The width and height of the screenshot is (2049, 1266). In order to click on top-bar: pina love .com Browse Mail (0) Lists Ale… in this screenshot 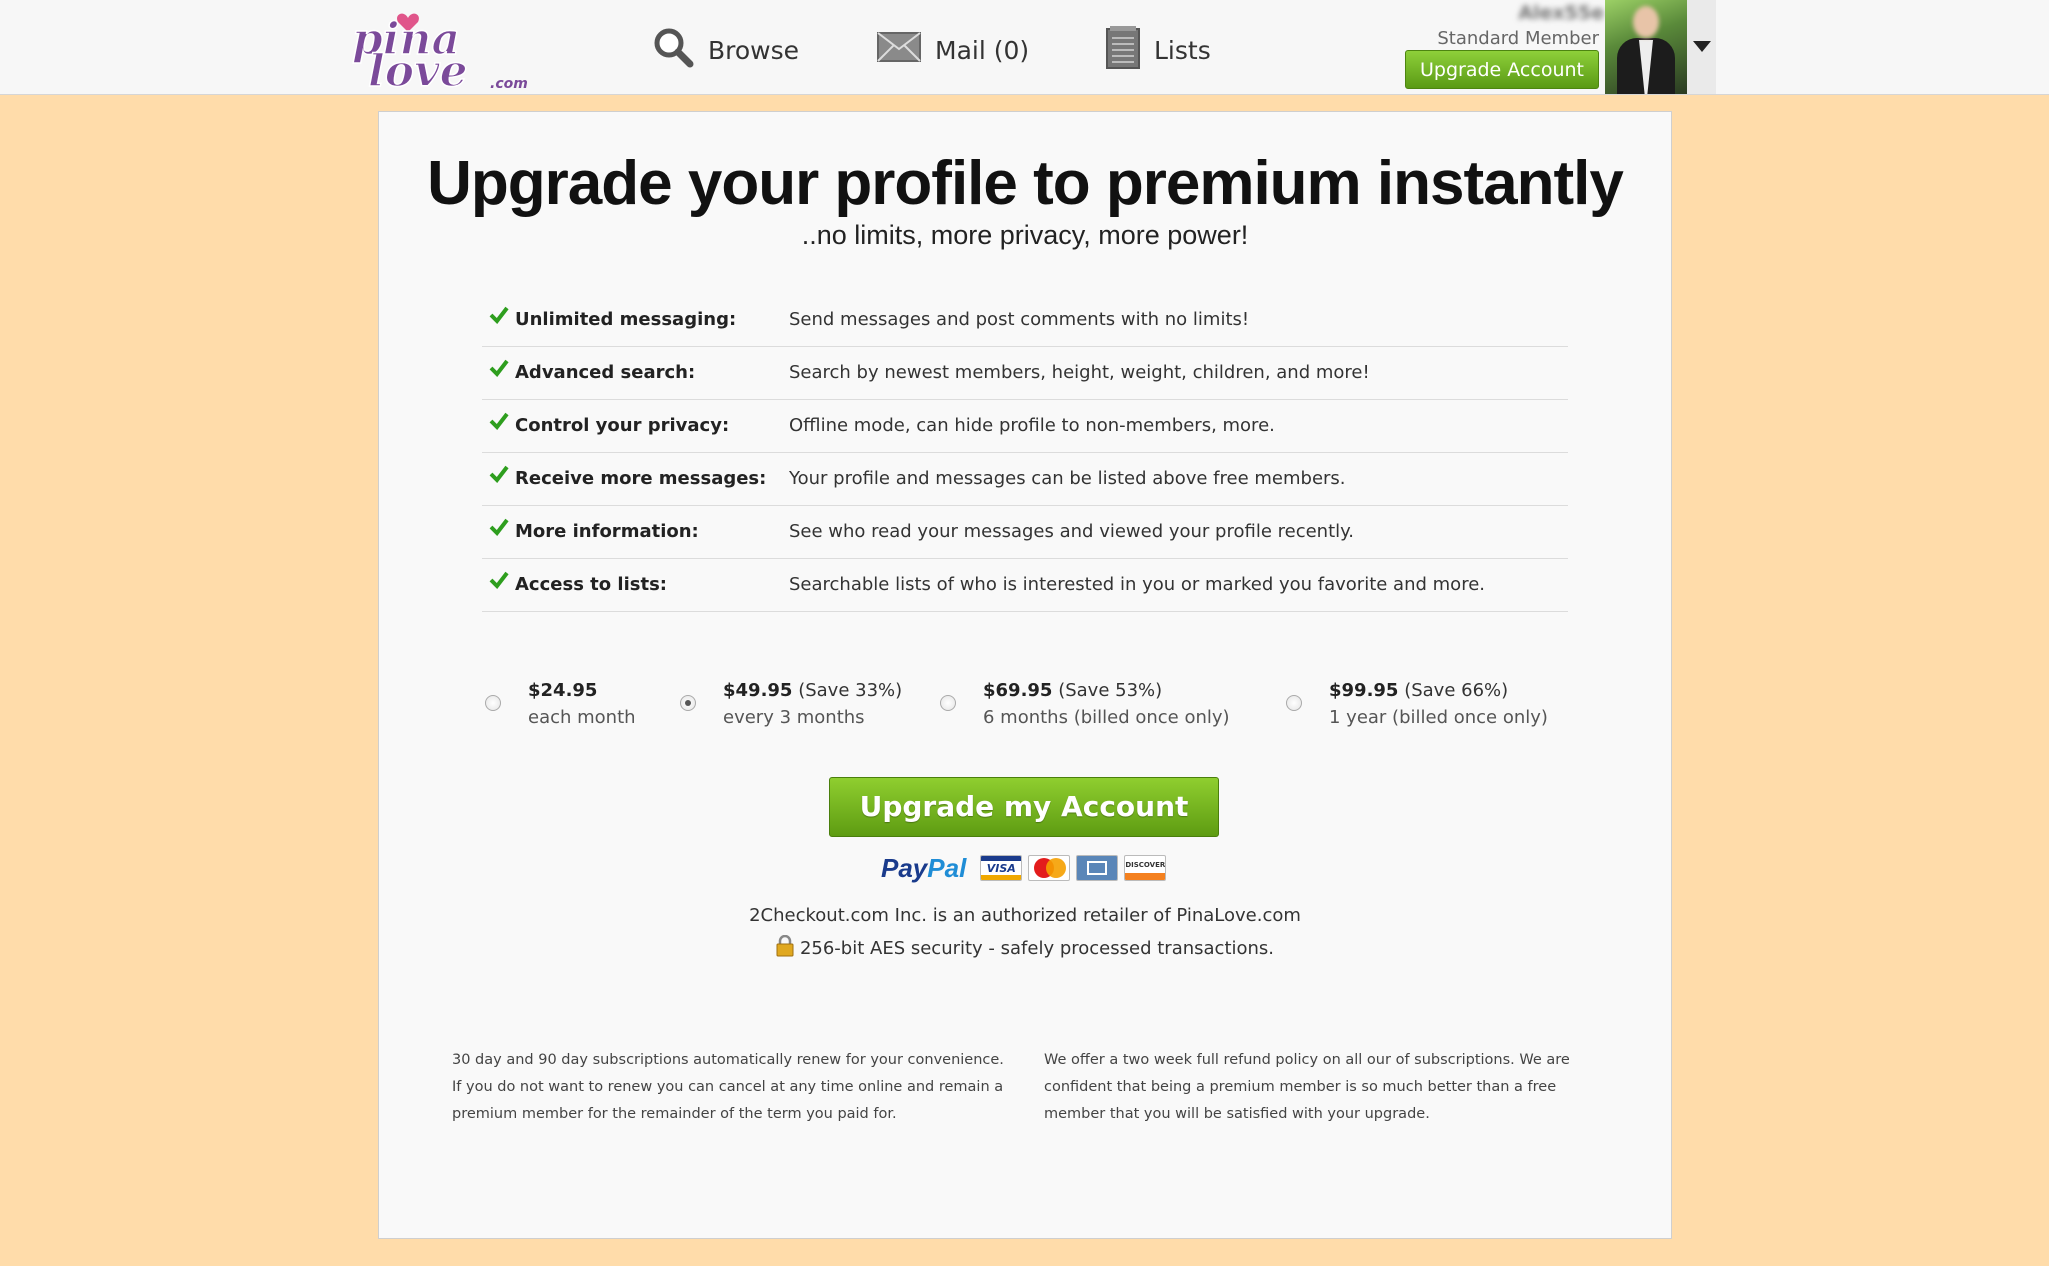, I will do `click(1024, 49)`.